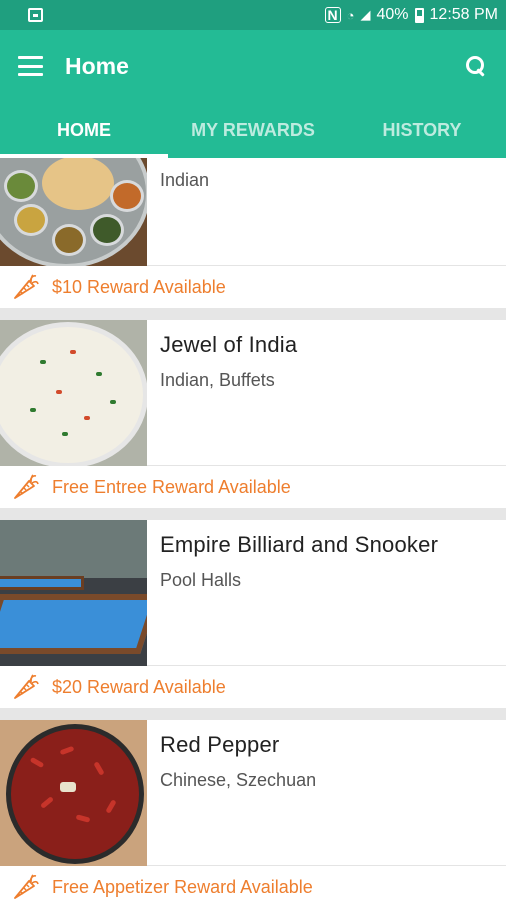 This screenshot has width=506, height=900. What do you see at coordinates (476, 66) in the screenshot?
I see `search-icon` at bounding box center [476, 66].